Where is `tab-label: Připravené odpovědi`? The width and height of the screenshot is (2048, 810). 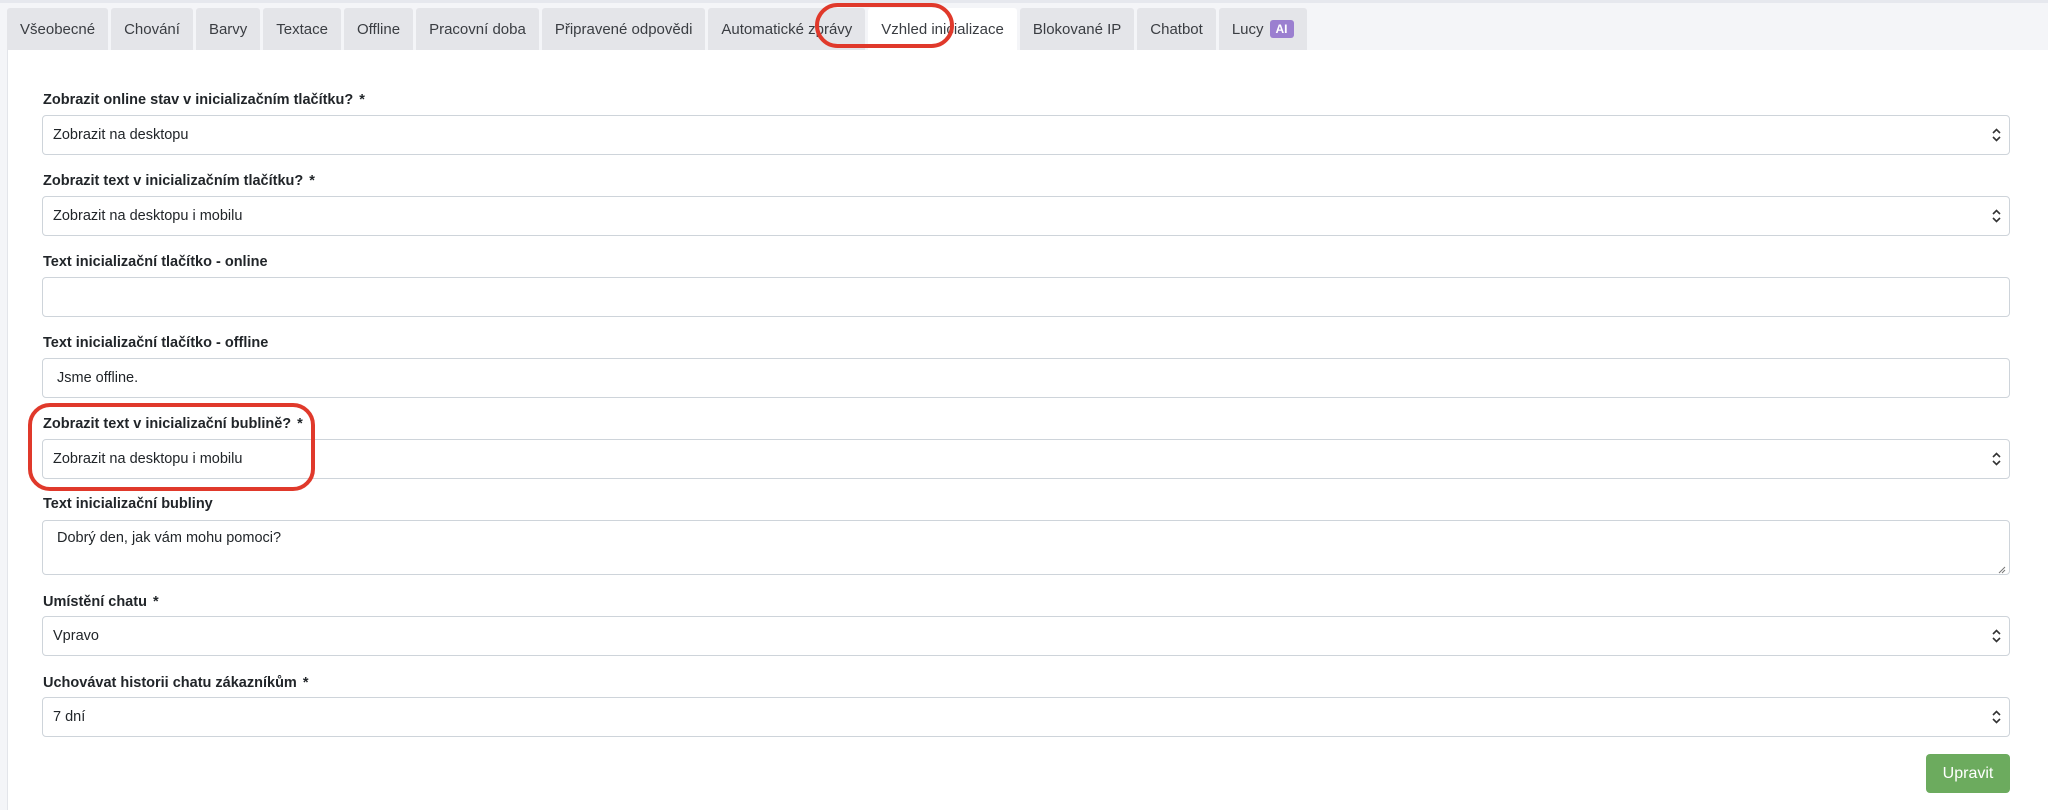
tab-label: Připravené odpovědi is located at coordinates (623, 29).